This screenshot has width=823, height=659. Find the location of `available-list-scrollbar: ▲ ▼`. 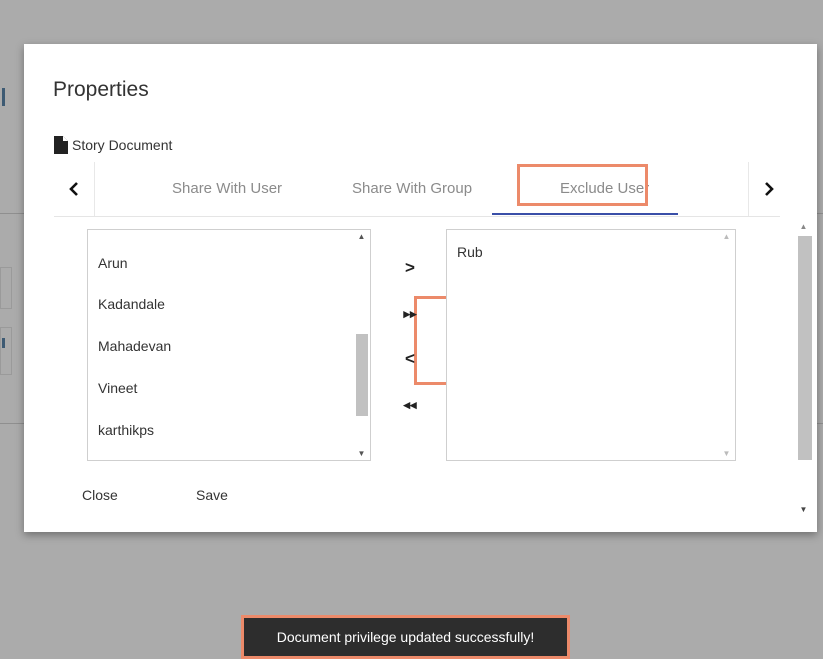

available-list-scrollbar: ▲ ▼ is located at coordinates (361, 345).